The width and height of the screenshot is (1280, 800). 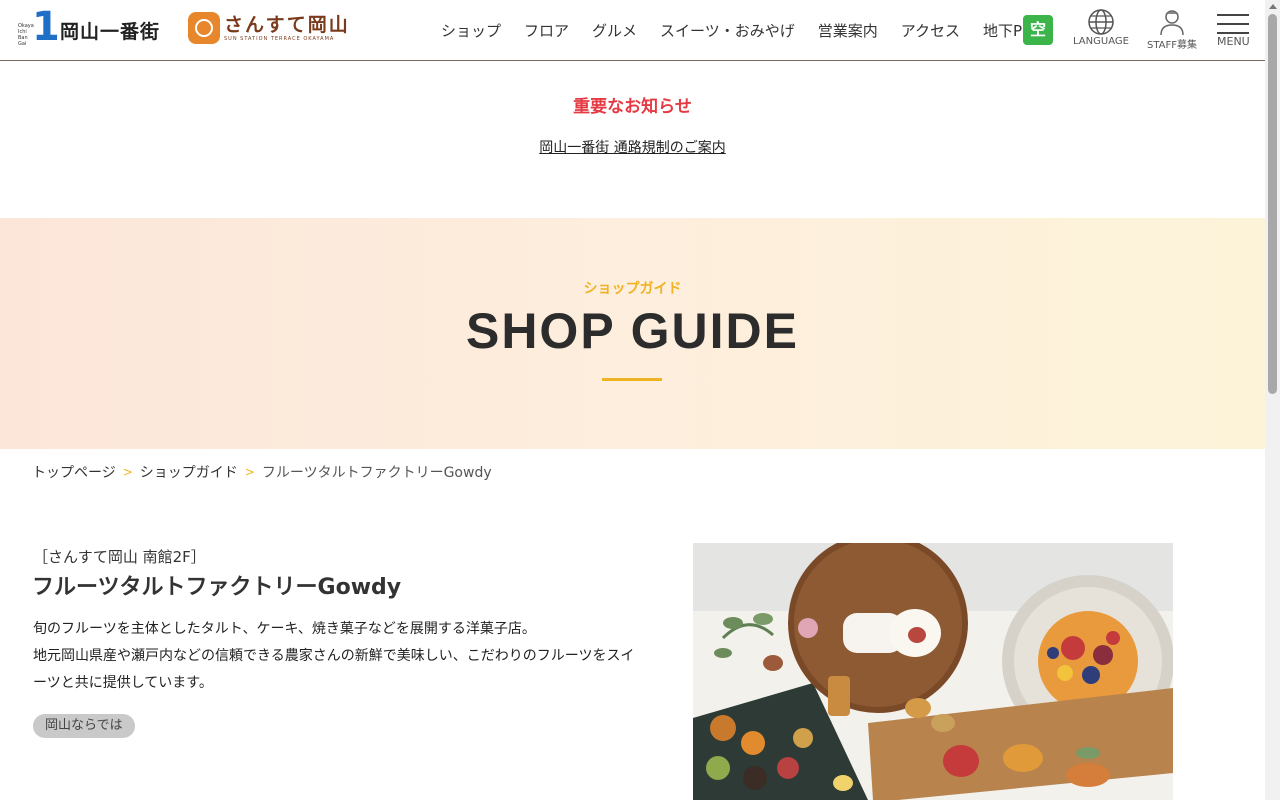 I want to click on sweets-photo-image, so click(x=933, y=671).